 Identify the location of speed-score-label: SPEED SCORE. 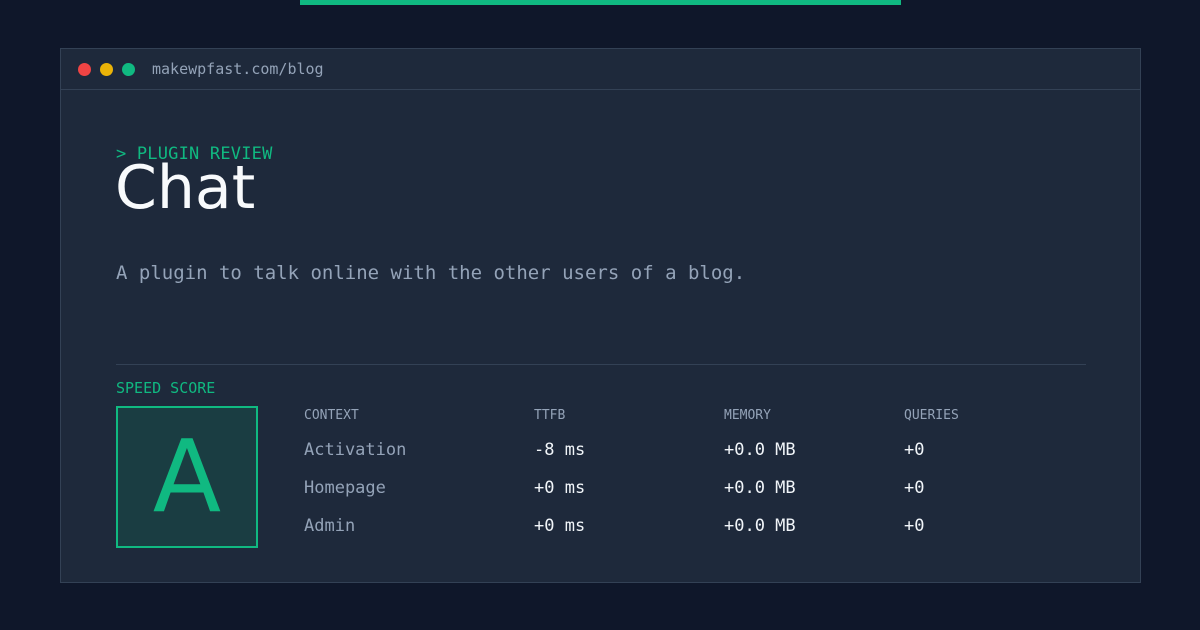
(166, 388).